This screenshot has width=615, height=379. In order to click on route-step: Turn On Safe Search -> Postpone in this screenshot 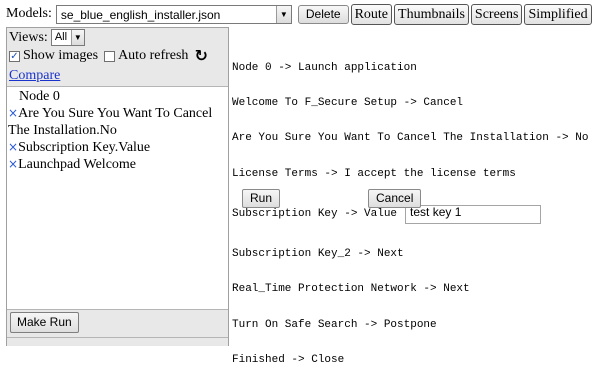, I will do `click(334, 324)`.